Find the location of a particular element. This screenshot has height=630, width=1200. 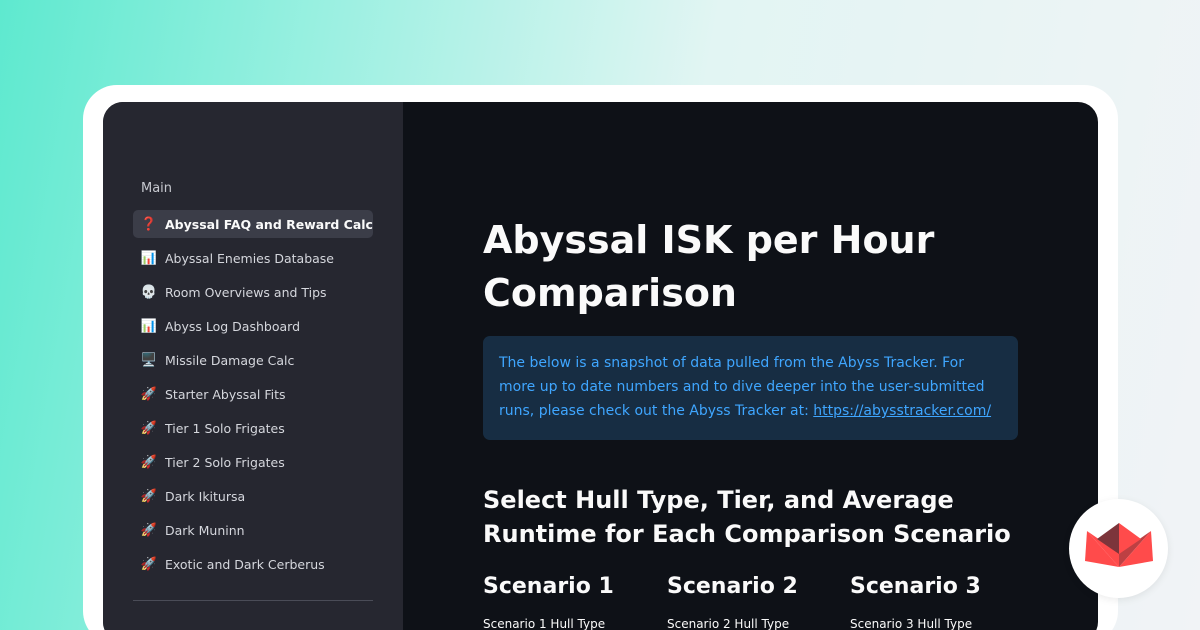

sidebar-item-dark-ikitursa: 🚀 Dark Ikitursa is located at coordinates (253, 496).